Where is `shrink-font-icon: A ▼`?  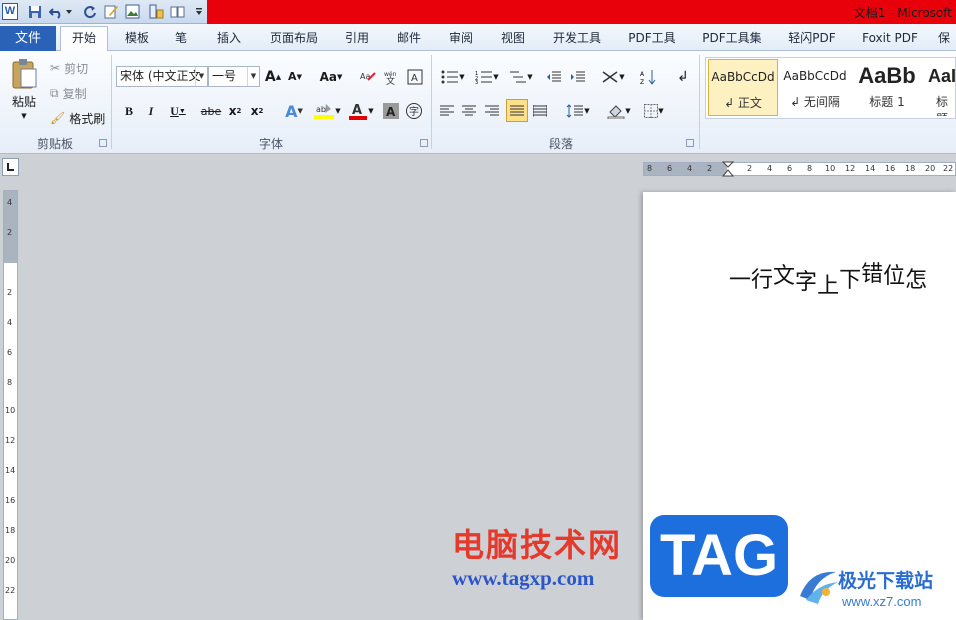
shrink-font-icon: A ▼ is located at coordinates (295, 76).